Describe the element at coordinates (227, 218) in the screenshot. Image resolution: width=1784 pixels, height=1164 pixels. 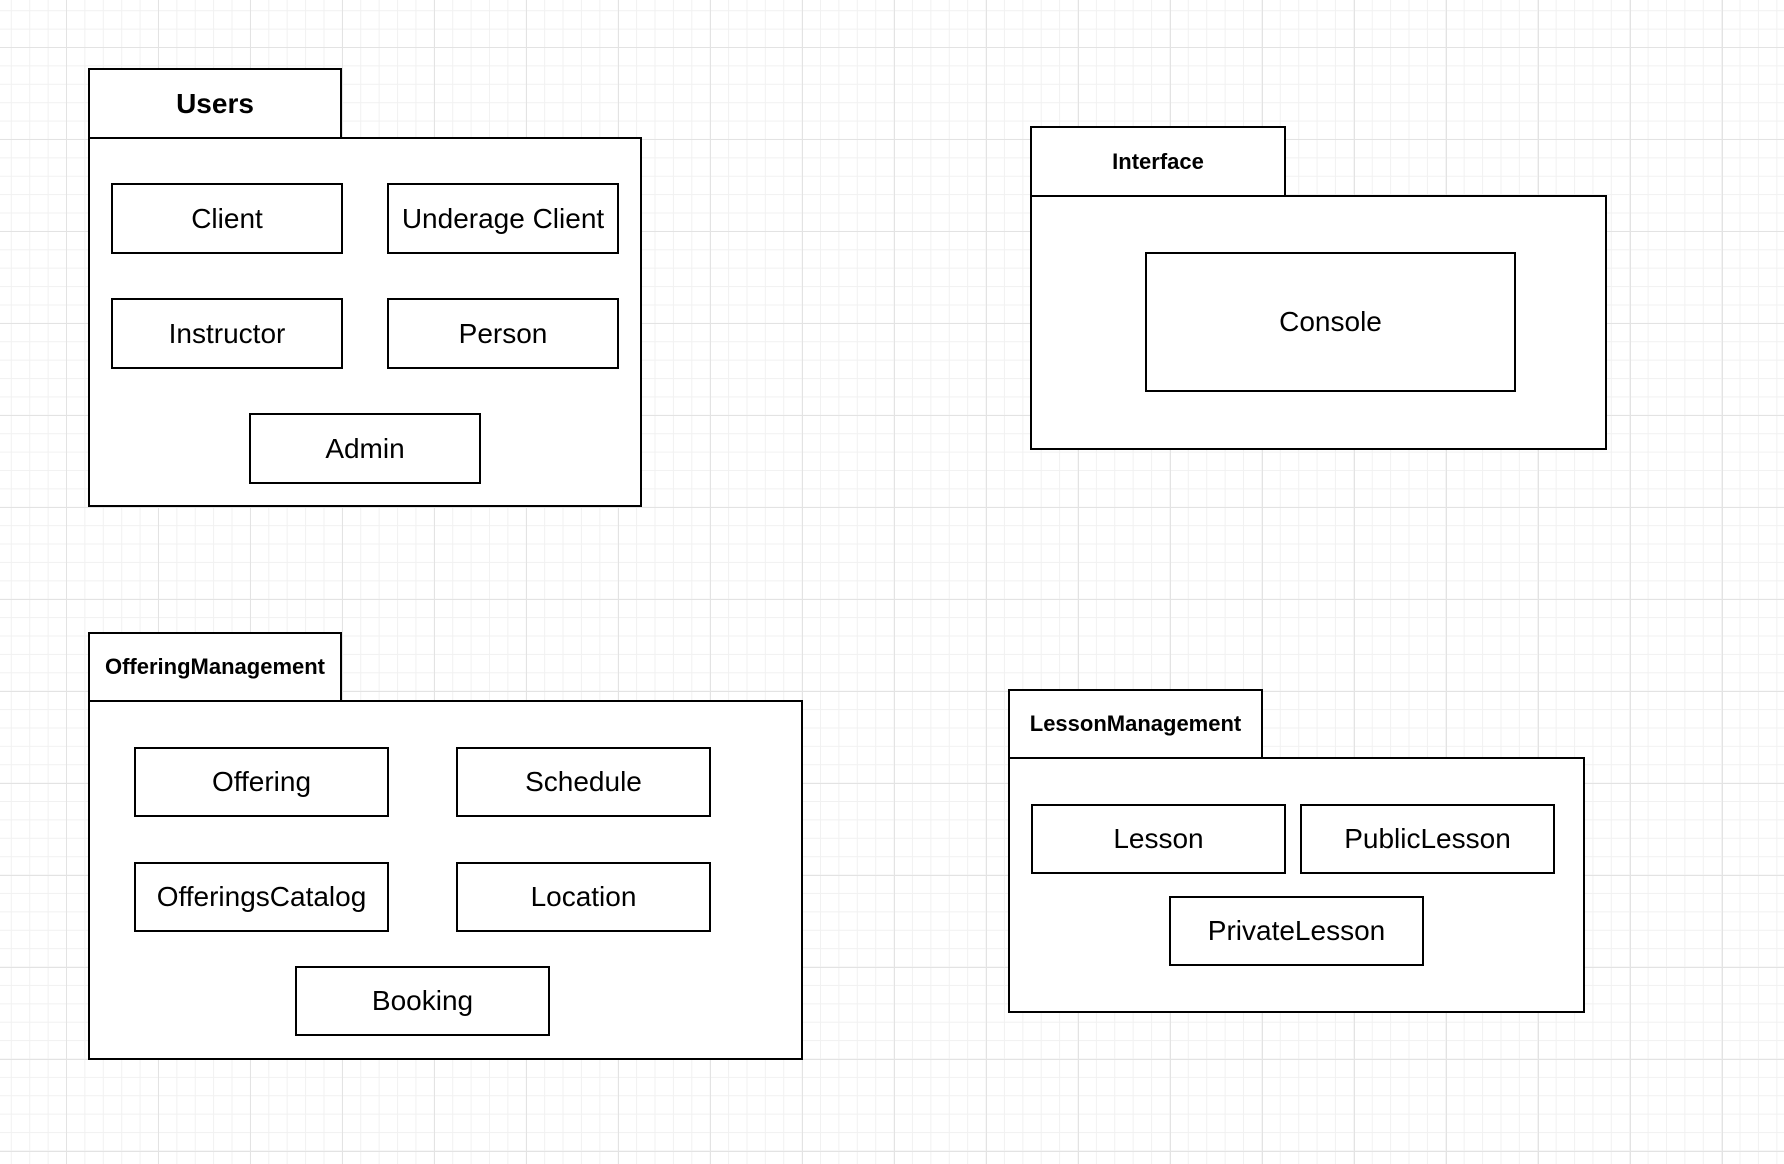
I see `class-client: Client` at that location.